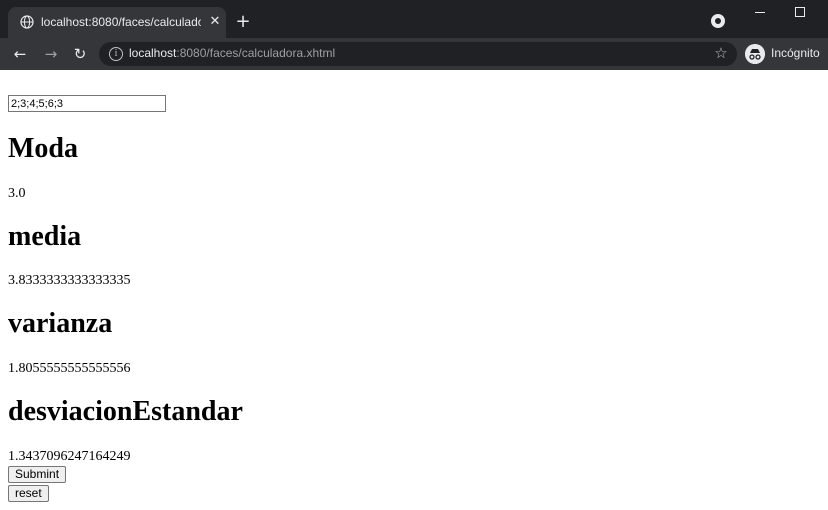 This screenshot has width=828, height=510. I want to click on url-text: localhost:8080/faces/calculadora.xhtml, so click(232, 53).